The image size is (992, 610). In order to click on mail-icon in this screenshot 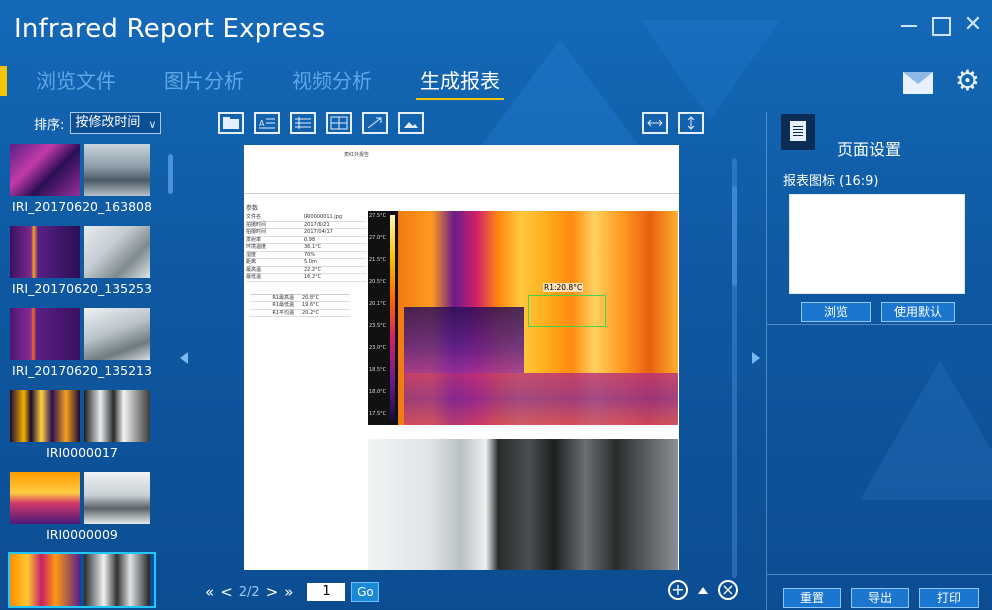, I will do `click(917, 82)`.